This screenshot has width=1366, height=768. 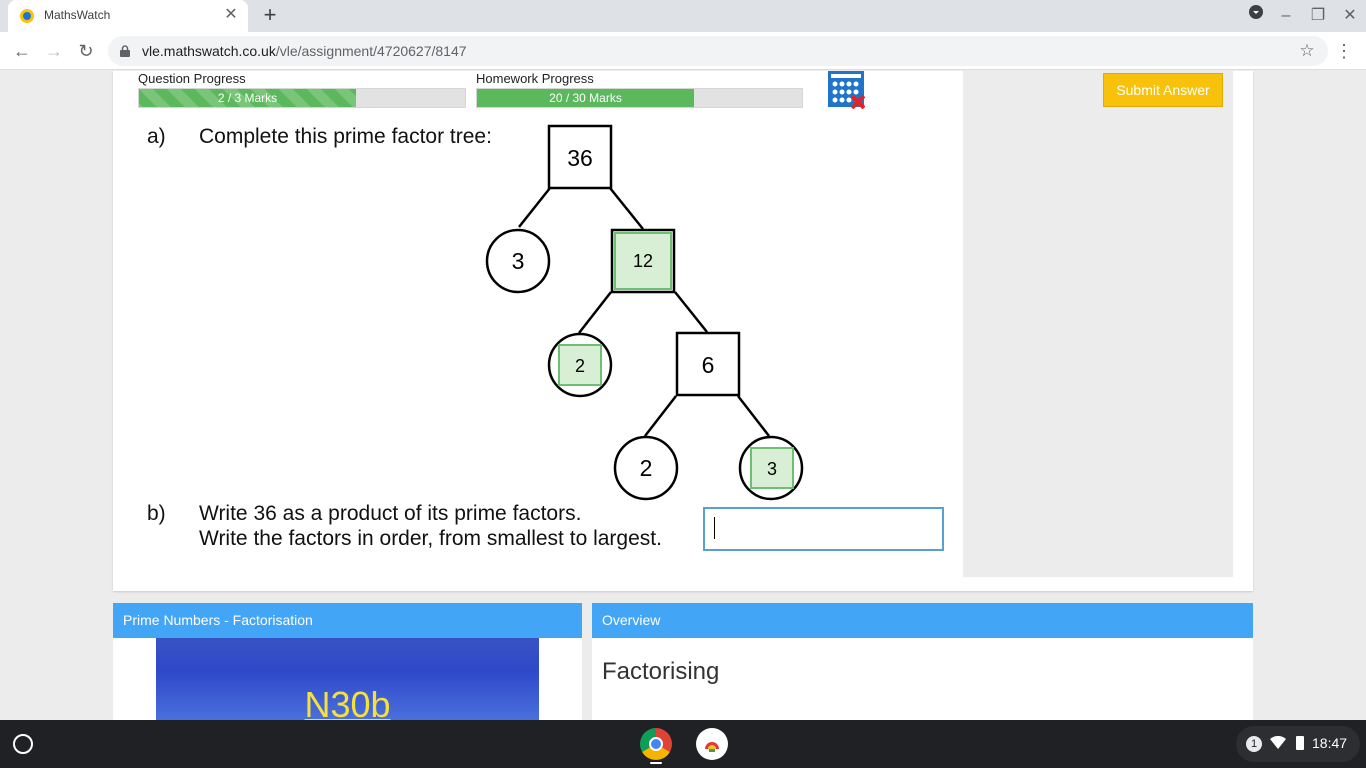 What do you see at coordinates (209, 51) in the screenshot?
I see `url-host: vle.mathswatch.co.uk` at bounding box center [209, 51].